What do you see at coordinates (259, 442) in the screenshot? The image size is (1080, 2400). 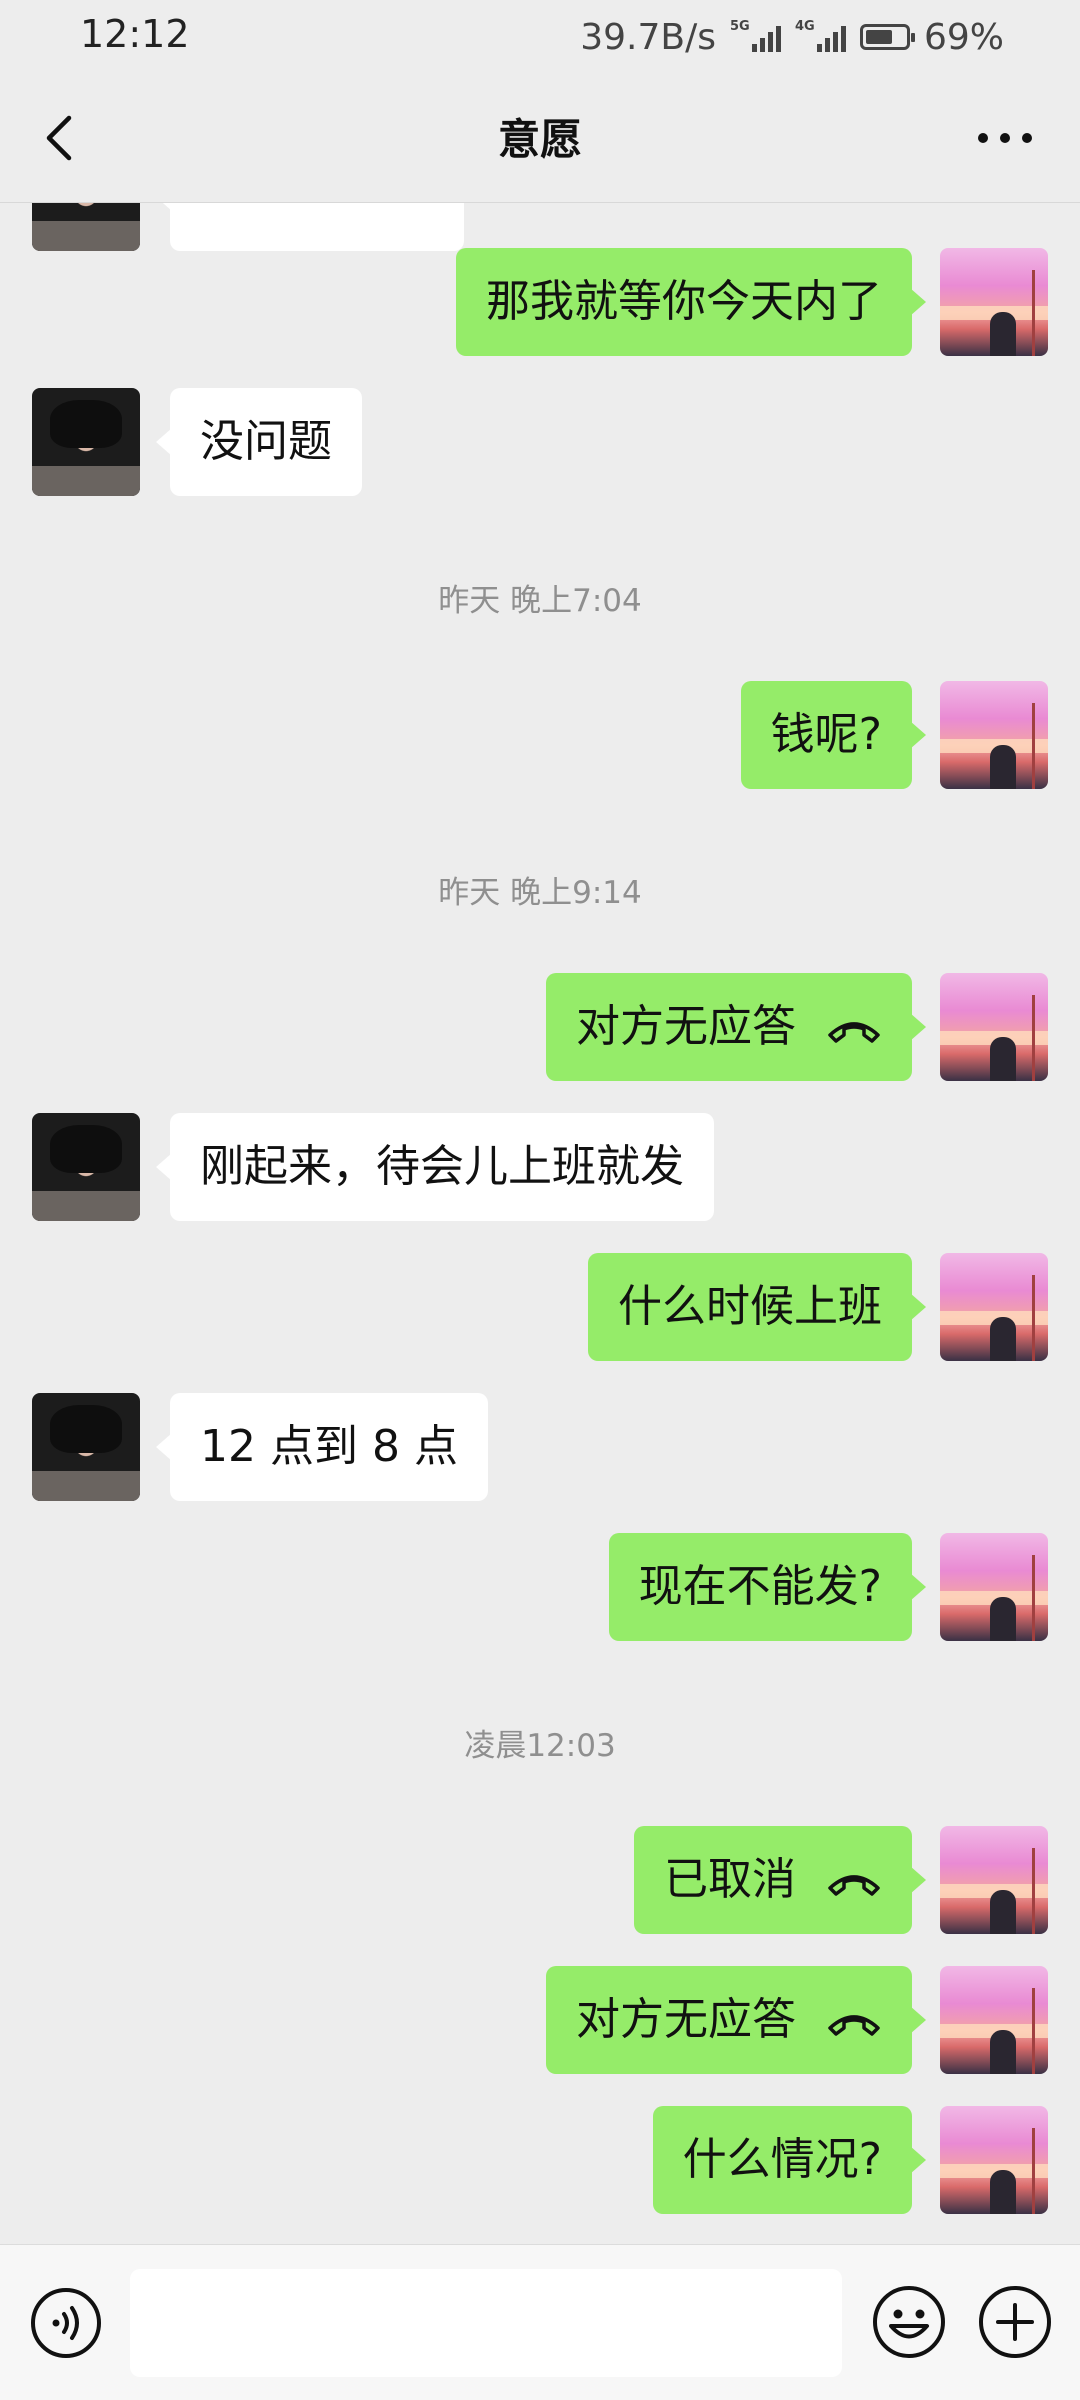 I see `received-message: 没问题` at bounding box center [259, 442].